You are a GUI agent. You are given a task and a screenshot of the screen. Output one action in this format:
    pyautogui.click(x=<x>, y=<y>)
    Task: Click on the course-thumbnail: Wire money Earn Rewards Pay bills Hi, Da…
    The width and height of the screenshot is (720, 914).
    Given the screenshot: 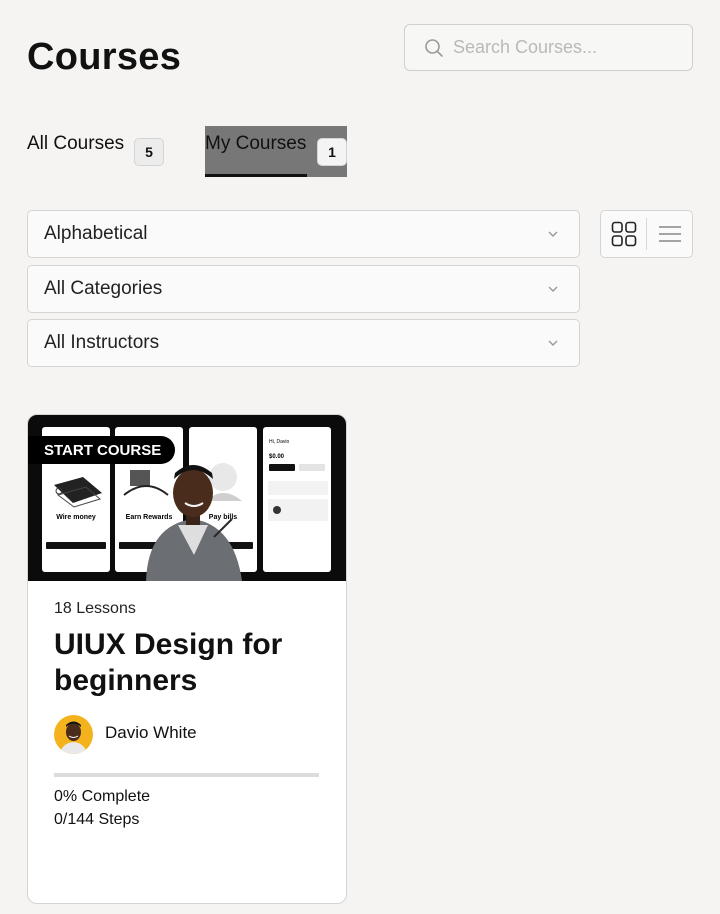 What is the action you would take?
    pyautogui.click(x=187, y=498)
    